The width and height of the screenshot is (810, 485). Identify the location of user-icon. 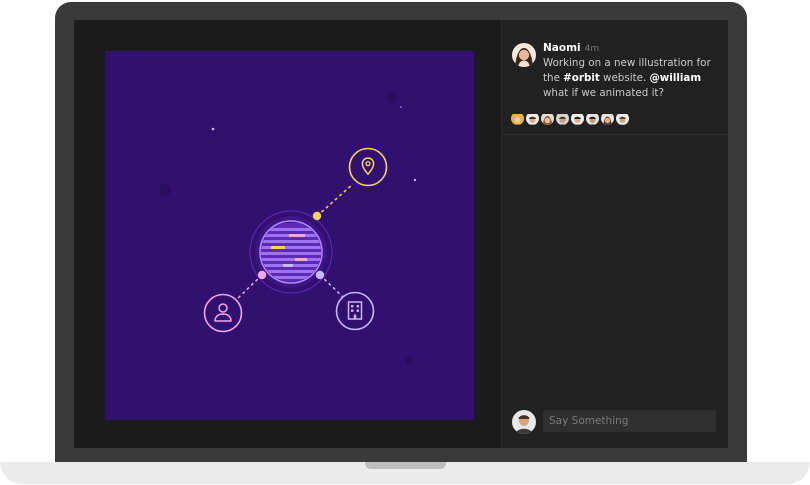
(223, 313).